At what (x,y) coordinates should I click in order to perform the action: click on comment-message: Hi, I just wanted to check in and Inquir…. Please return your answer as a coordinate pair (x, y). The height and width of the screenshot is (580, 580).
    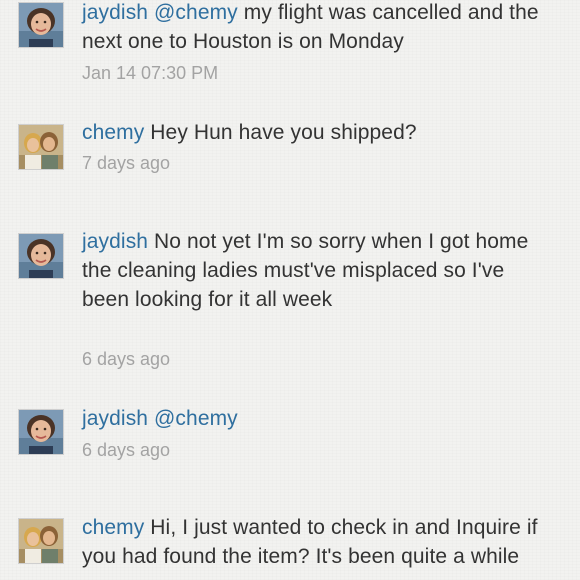
    Looking at the image, I should click on (310, 542).